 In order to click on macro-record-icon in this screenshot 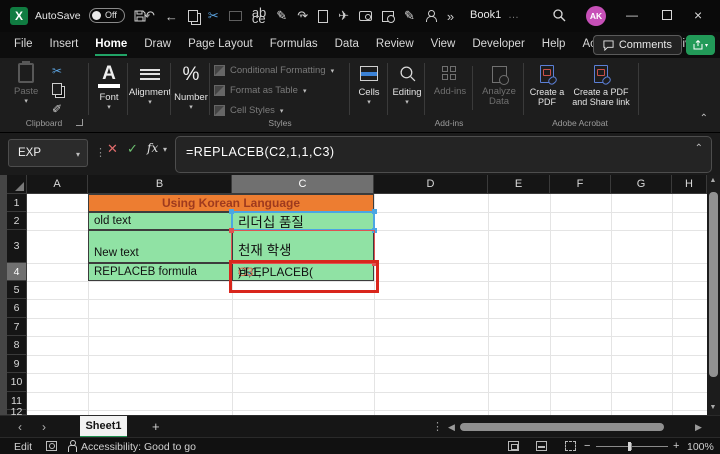, I will do `click(51, 446)`.